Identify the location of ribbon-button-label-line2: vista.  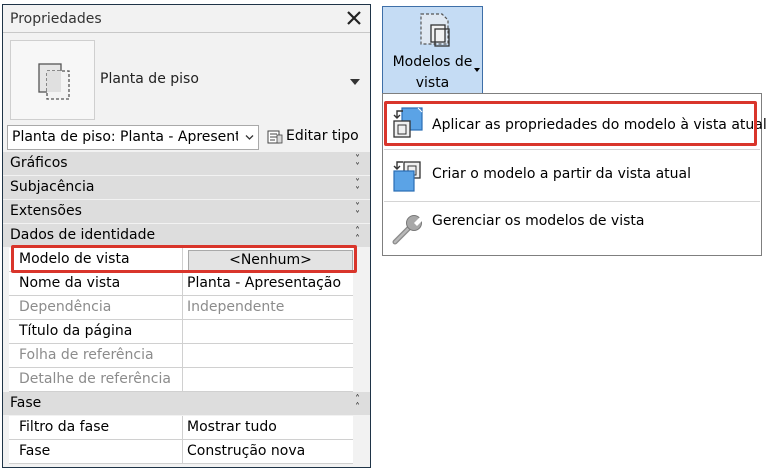
(432, 83).